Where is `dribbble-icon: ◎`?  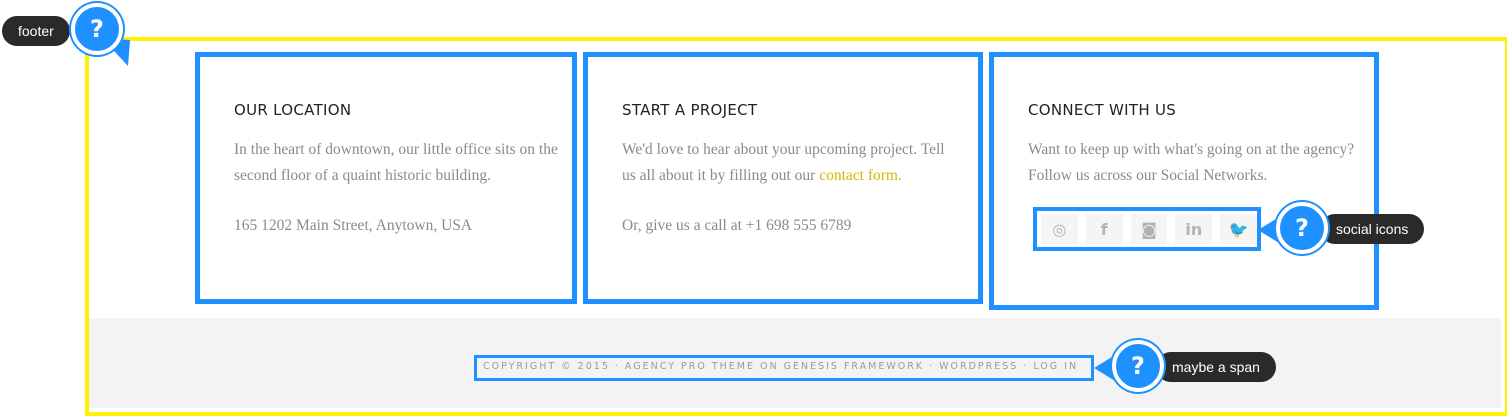 dribbble-icon: ◎ is located at coordinates (1059, 229).